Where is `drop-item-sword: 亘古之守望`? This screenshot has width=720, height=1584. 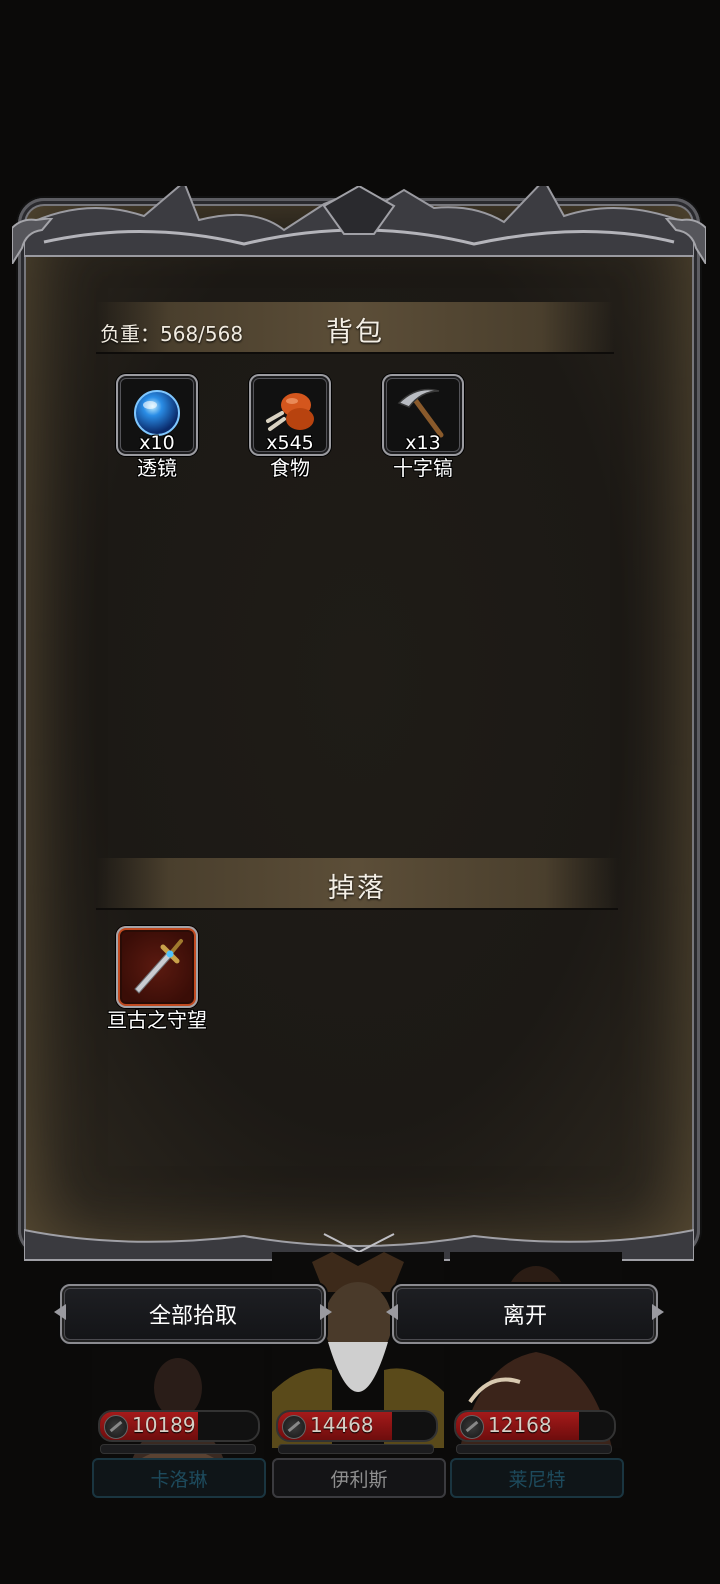 drop-item-sword: 亘古之守望 is located at coordinates (157, 979).